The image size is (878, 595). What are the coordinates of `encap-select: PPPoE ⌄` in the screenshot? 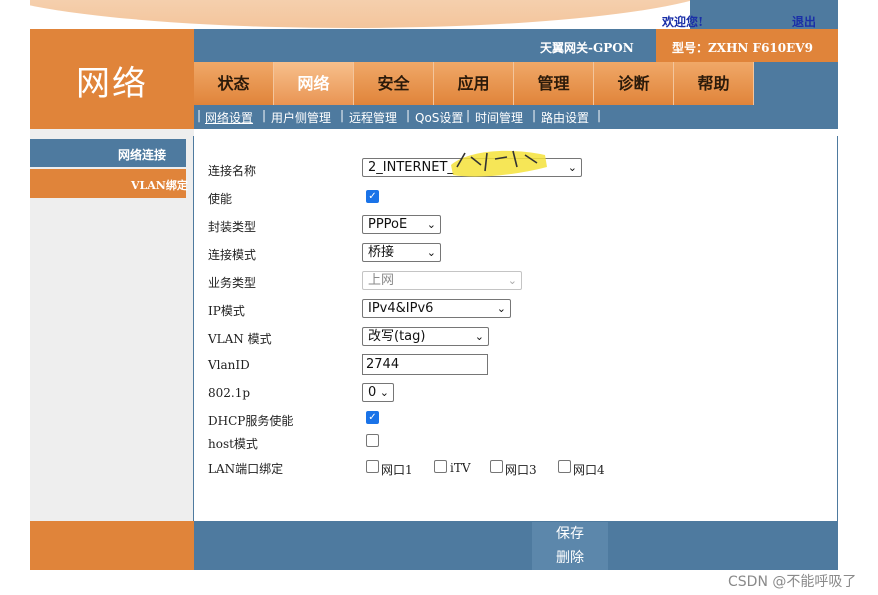 It's located at (401, 224).